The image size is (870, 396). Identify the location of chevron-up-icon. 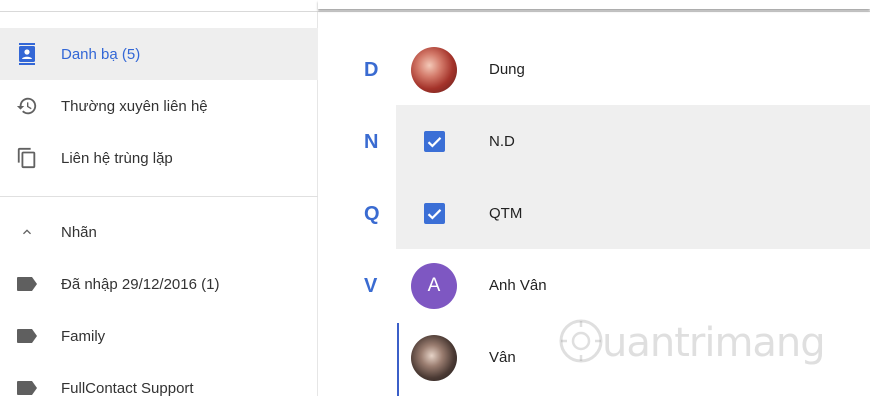
(27, 232).